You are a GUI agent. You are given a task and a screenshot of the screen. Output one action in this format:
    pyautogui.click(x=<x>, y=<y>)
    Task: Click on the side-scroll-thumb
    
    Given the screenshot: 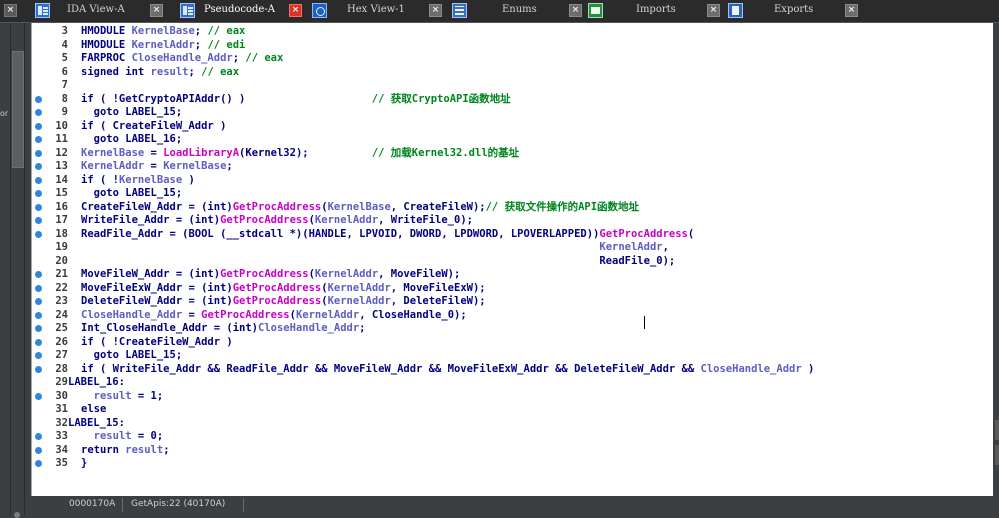 What is the action you would take?
    pyautogui.click(x=18, y=109)
    